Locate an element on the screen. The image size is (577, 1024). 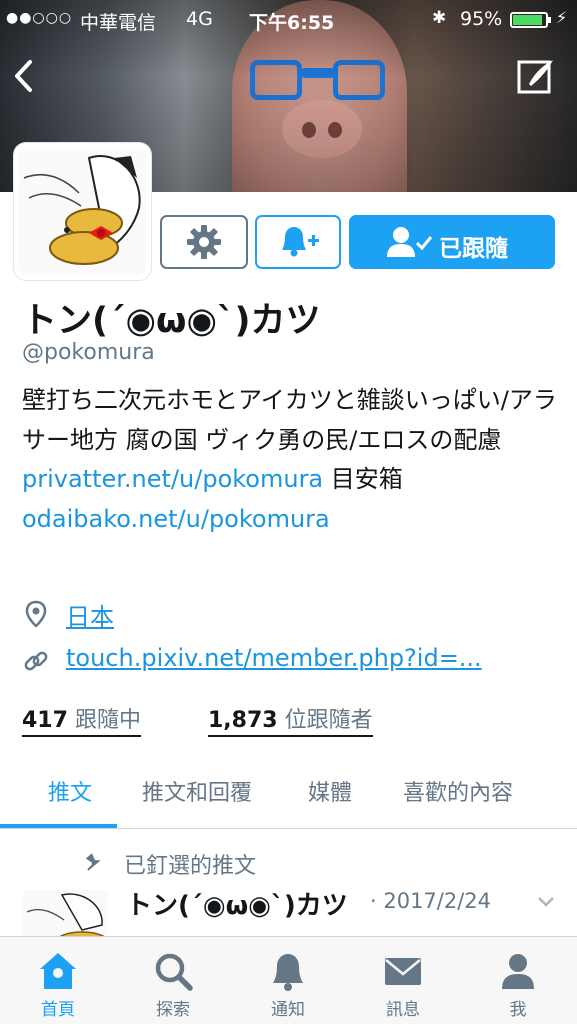
status-time: 下午6:55 is located at coordinates (292, 23).